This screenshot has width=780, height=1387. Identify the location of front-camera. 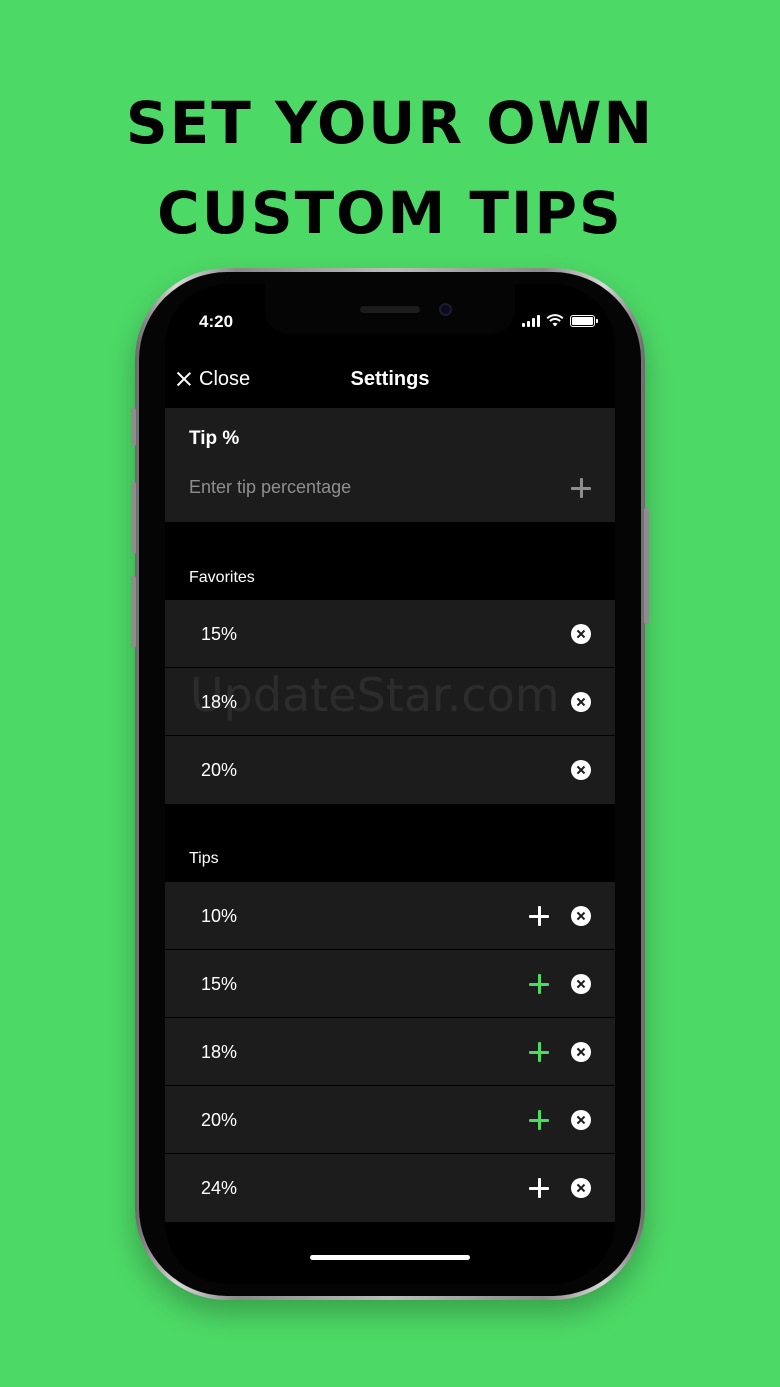
(445, 309).